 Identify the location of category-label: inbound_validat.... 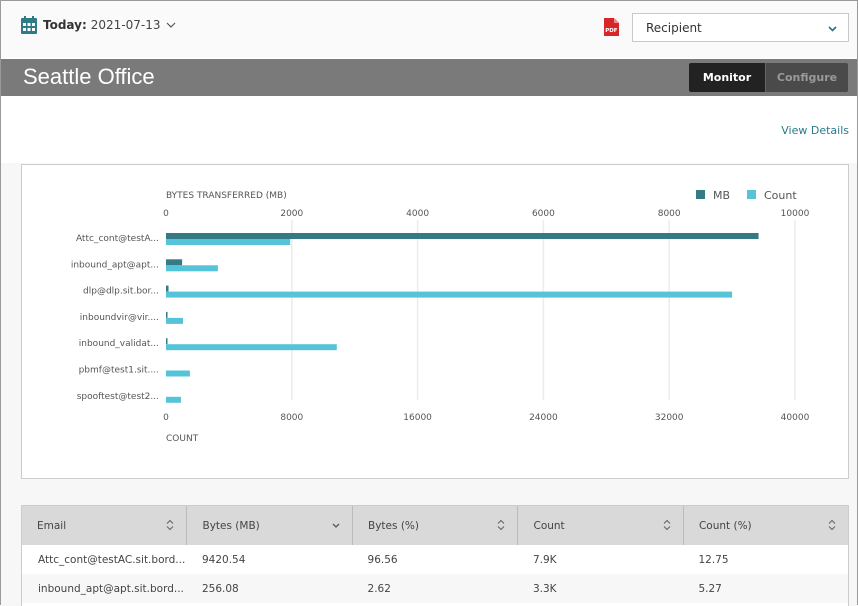
(119, 344).